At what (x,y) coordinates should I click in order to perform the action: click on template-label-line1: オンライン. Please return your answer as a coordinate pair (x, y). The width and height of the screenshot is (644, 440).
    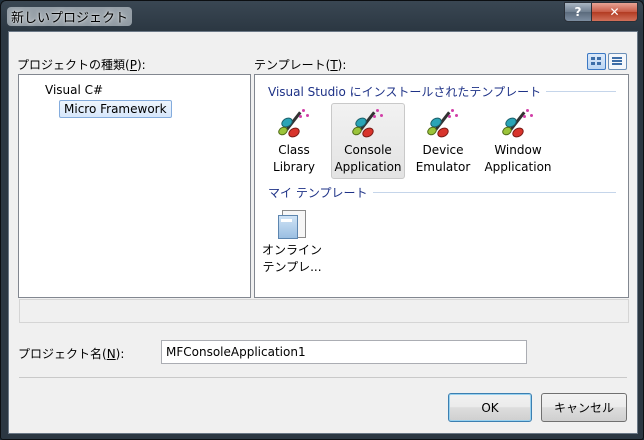
    Looking at the image, I should click on (291, 250).